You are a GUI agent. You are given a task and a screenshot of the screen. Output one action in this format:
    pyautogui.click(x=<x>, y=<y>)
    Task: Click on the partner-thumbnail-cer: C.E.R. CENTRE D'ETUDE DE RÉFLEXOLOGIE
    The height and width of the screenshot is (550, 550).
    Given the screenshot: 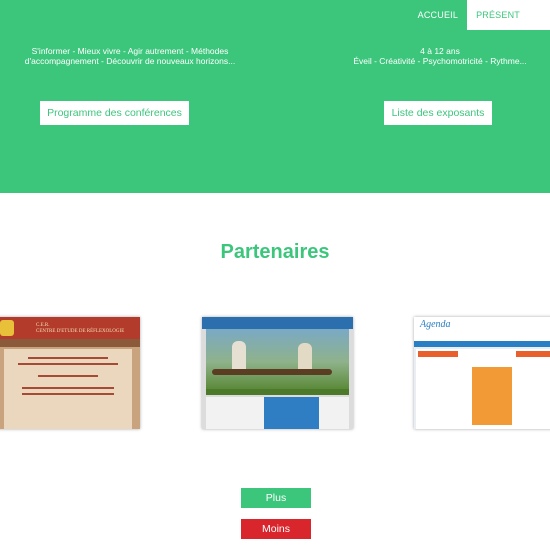 What is the action you would take?
    pyautogui.click(x=70, y=373)
    